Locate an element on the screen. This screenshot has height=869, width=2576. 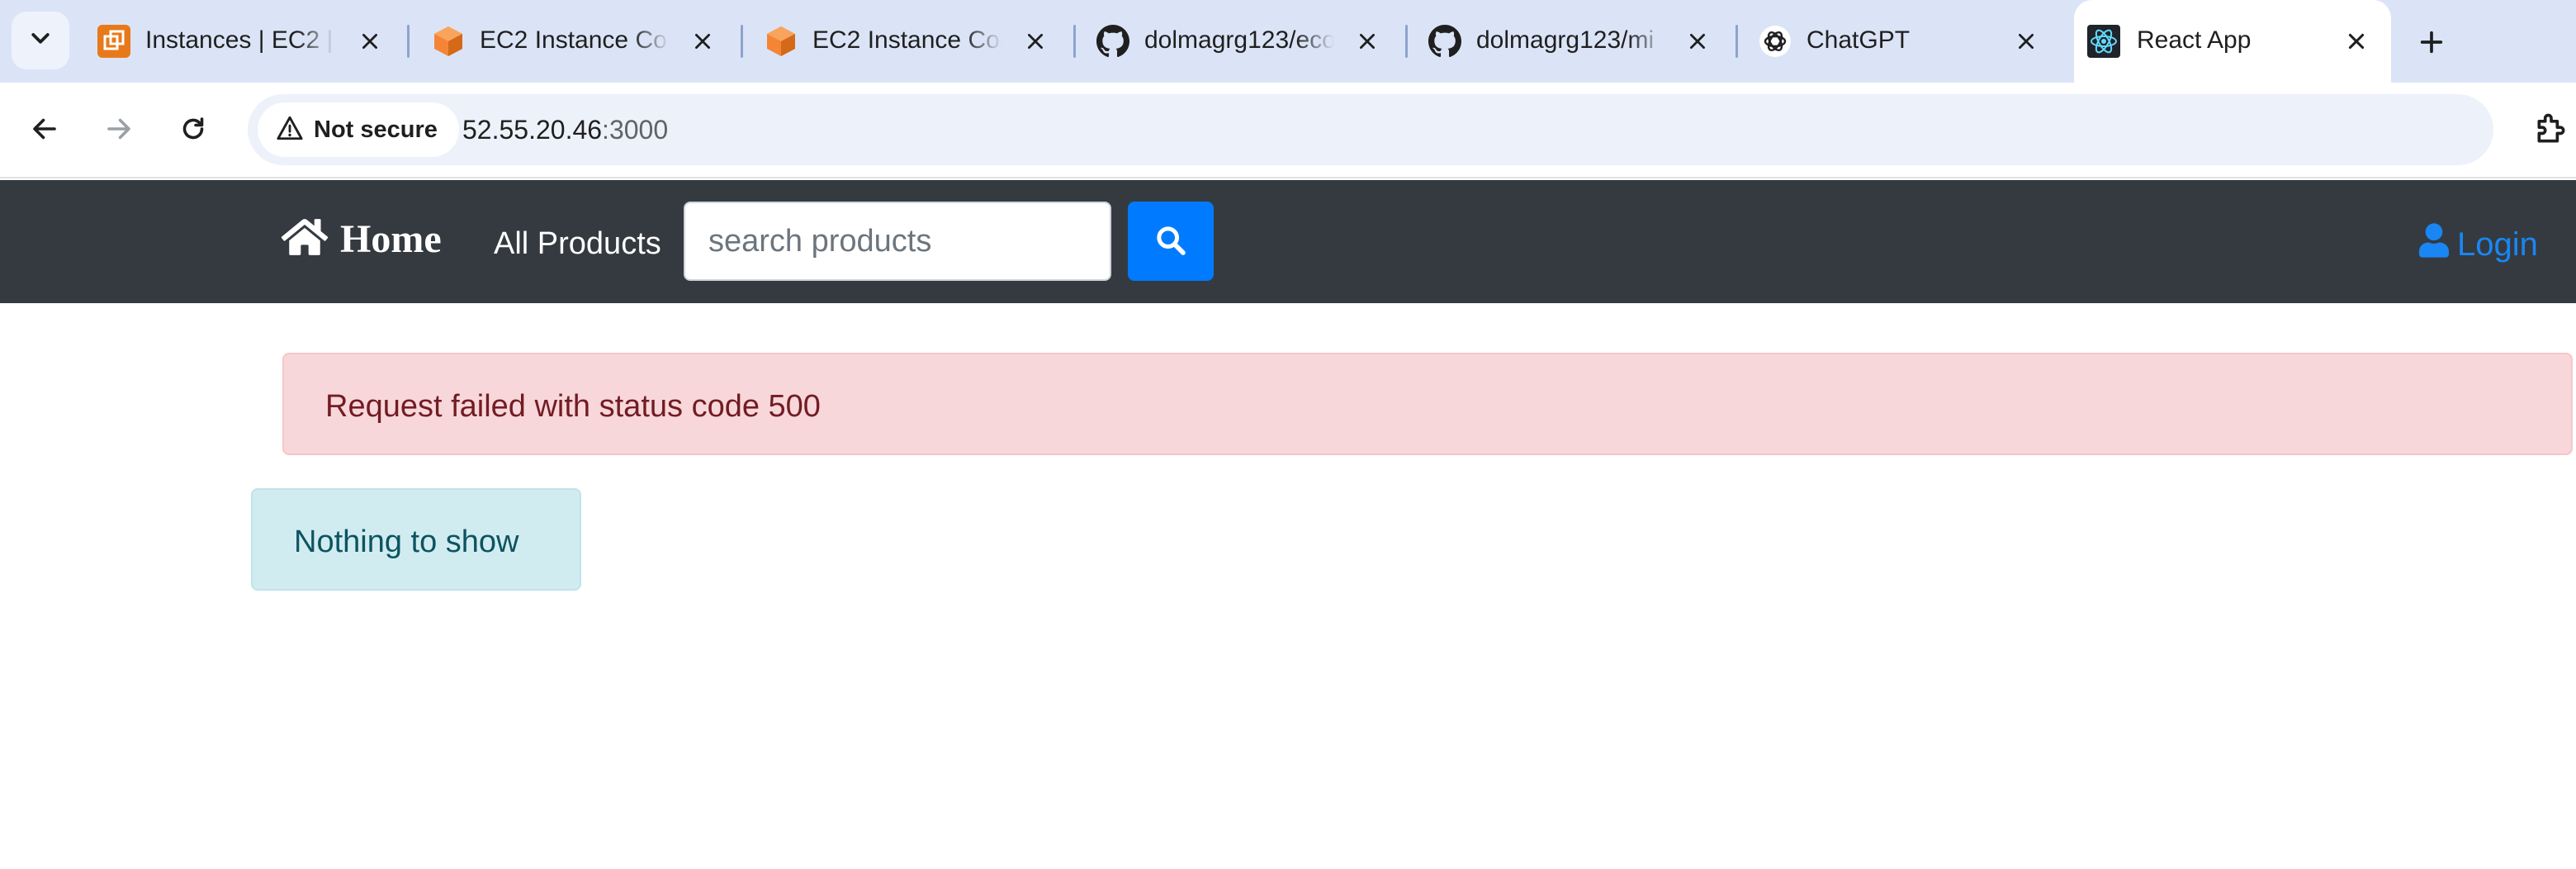
chevron-down-icon is located at coordinates (40, 40).